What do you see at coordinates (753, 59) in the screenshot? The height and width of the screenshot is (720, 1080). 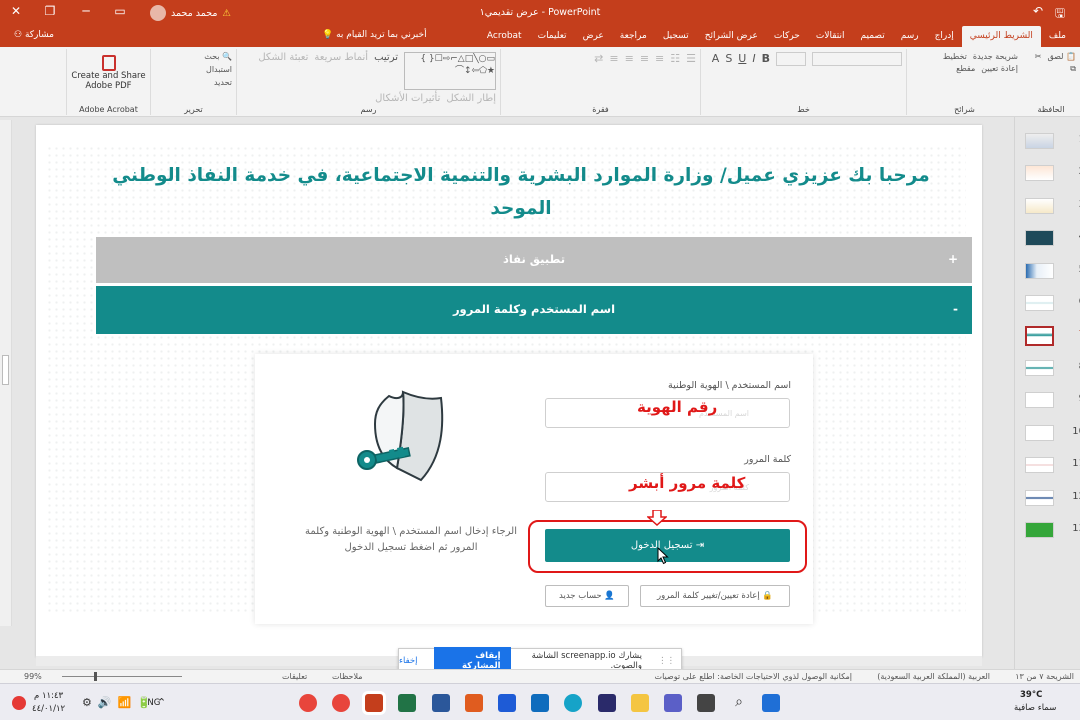 I see `italic-icon: I` at bounding box center [753, 59].